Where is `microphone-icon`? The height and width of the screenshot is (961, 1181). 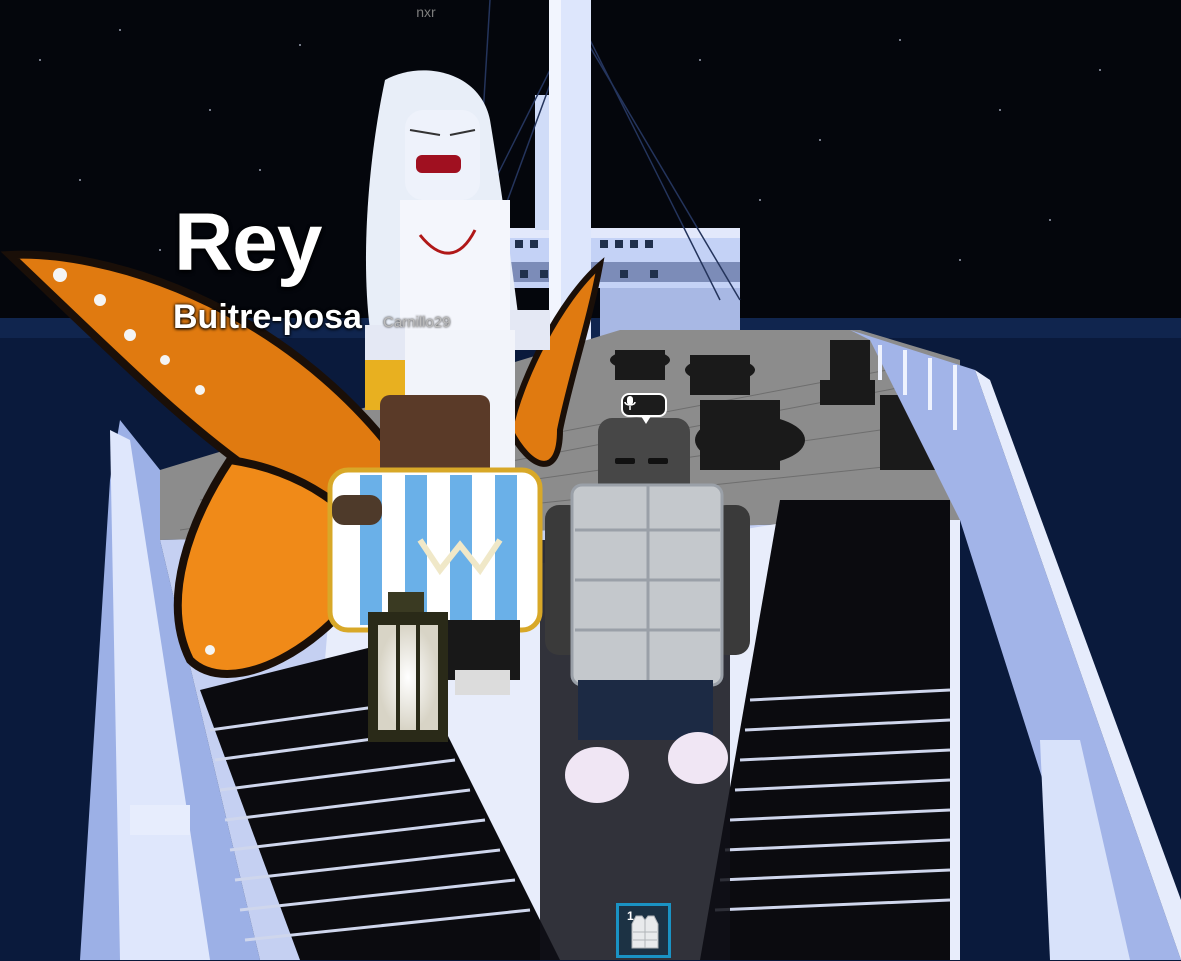 microphone-icon is located at coordinates (630, 403).